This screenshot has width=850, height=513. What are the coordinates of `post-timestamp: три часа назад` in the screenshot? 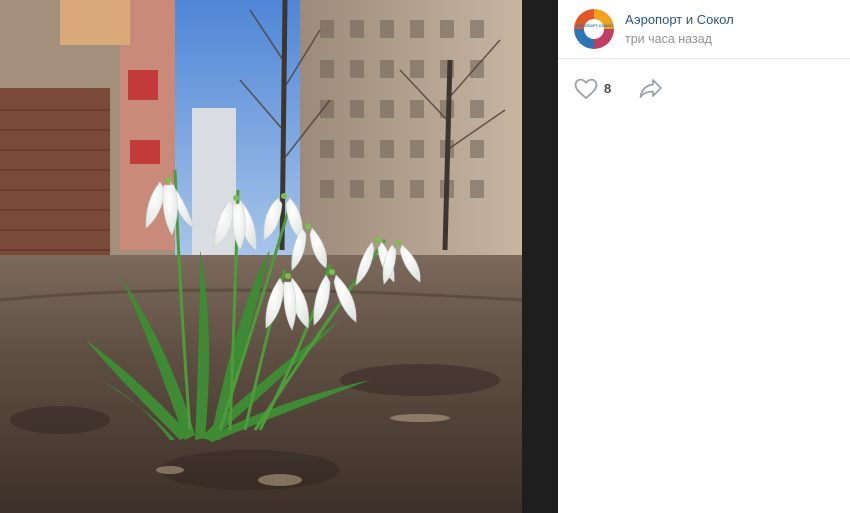 It's located at (668, 39).